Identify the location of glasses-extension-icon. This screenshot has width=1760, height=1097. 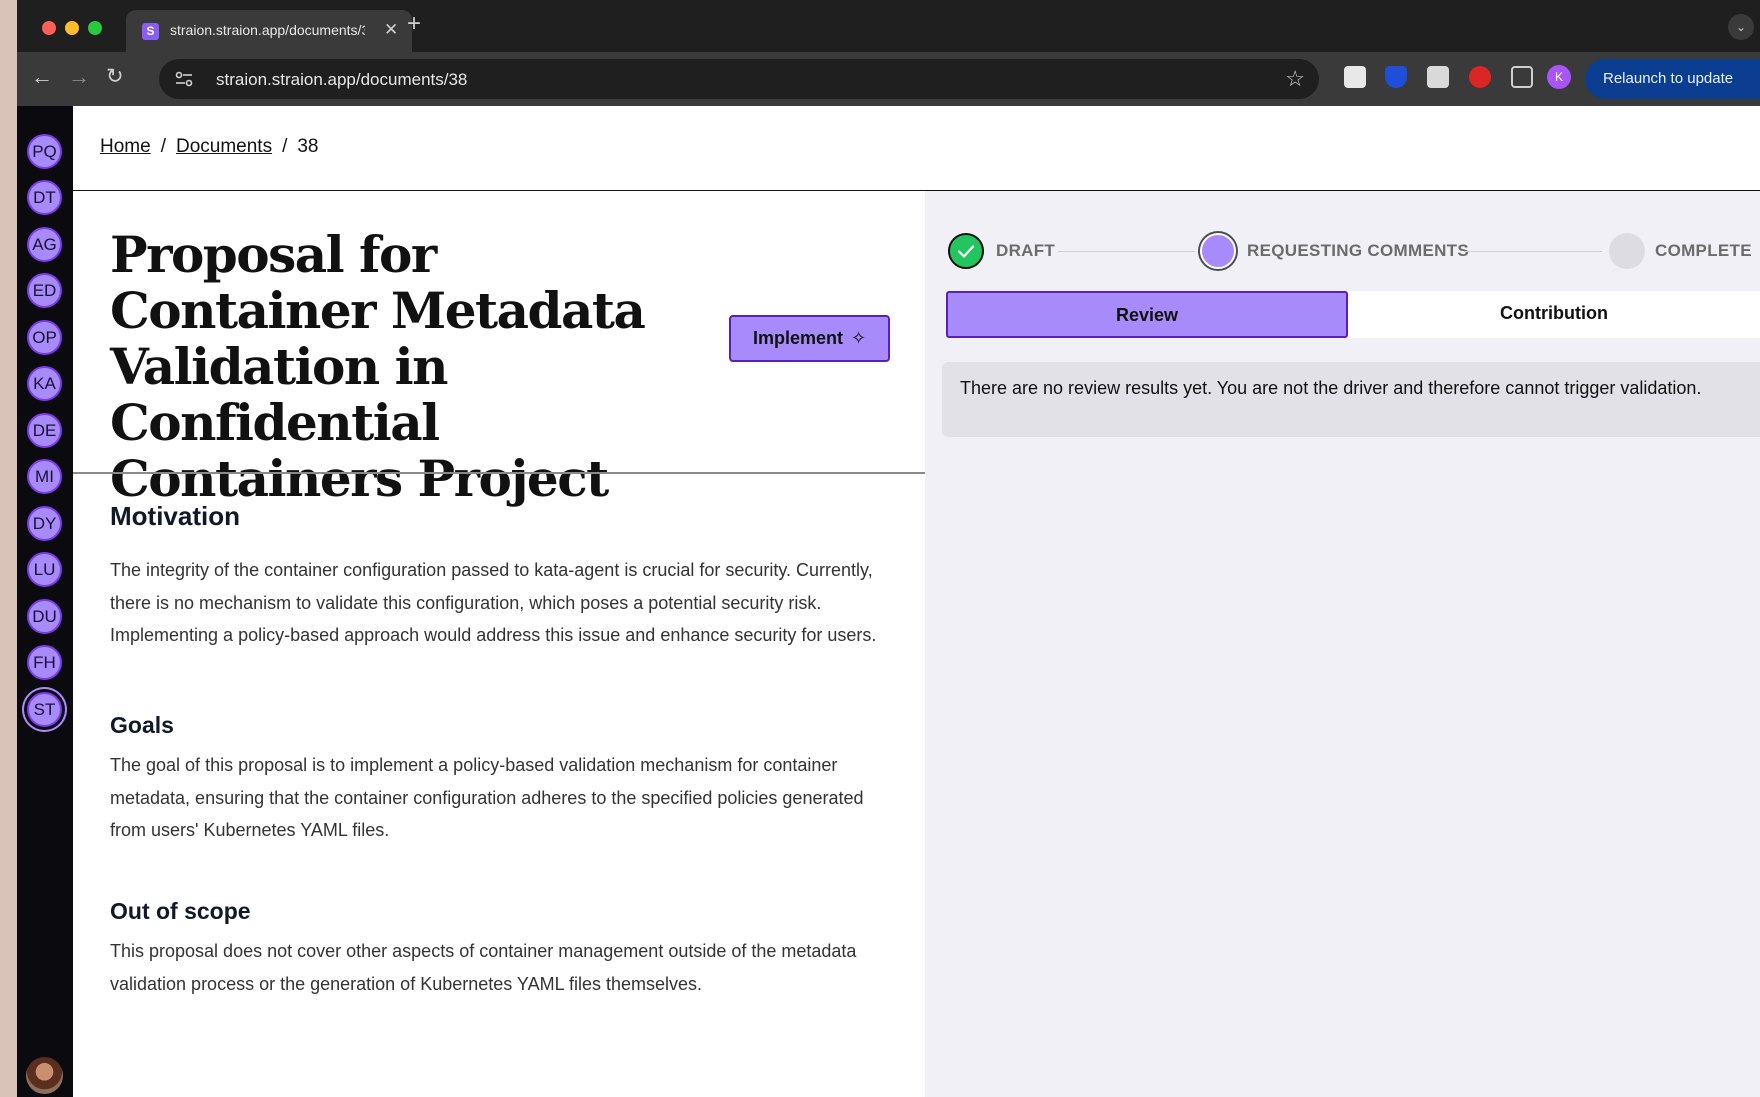
(1438, 77).